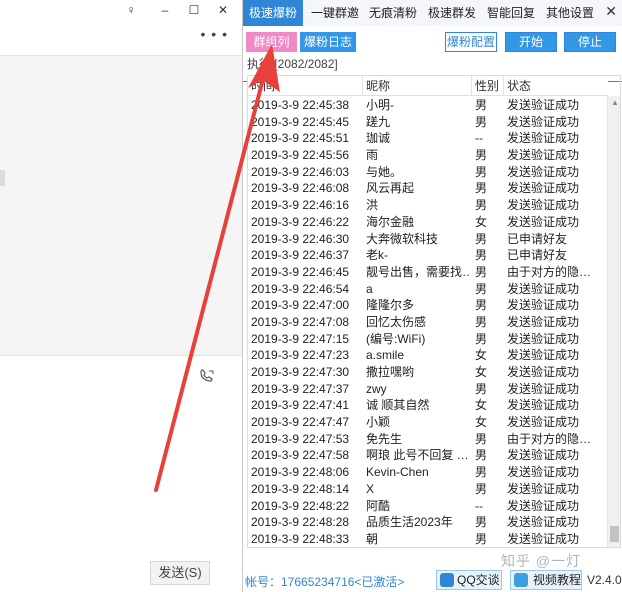 The image size is (622, 592). Describe the element at coordinates (428, 155) in the screenshot. I see `table-row: 2019-3-9 22:45:56 雨 男 发送验证成功` at that location.